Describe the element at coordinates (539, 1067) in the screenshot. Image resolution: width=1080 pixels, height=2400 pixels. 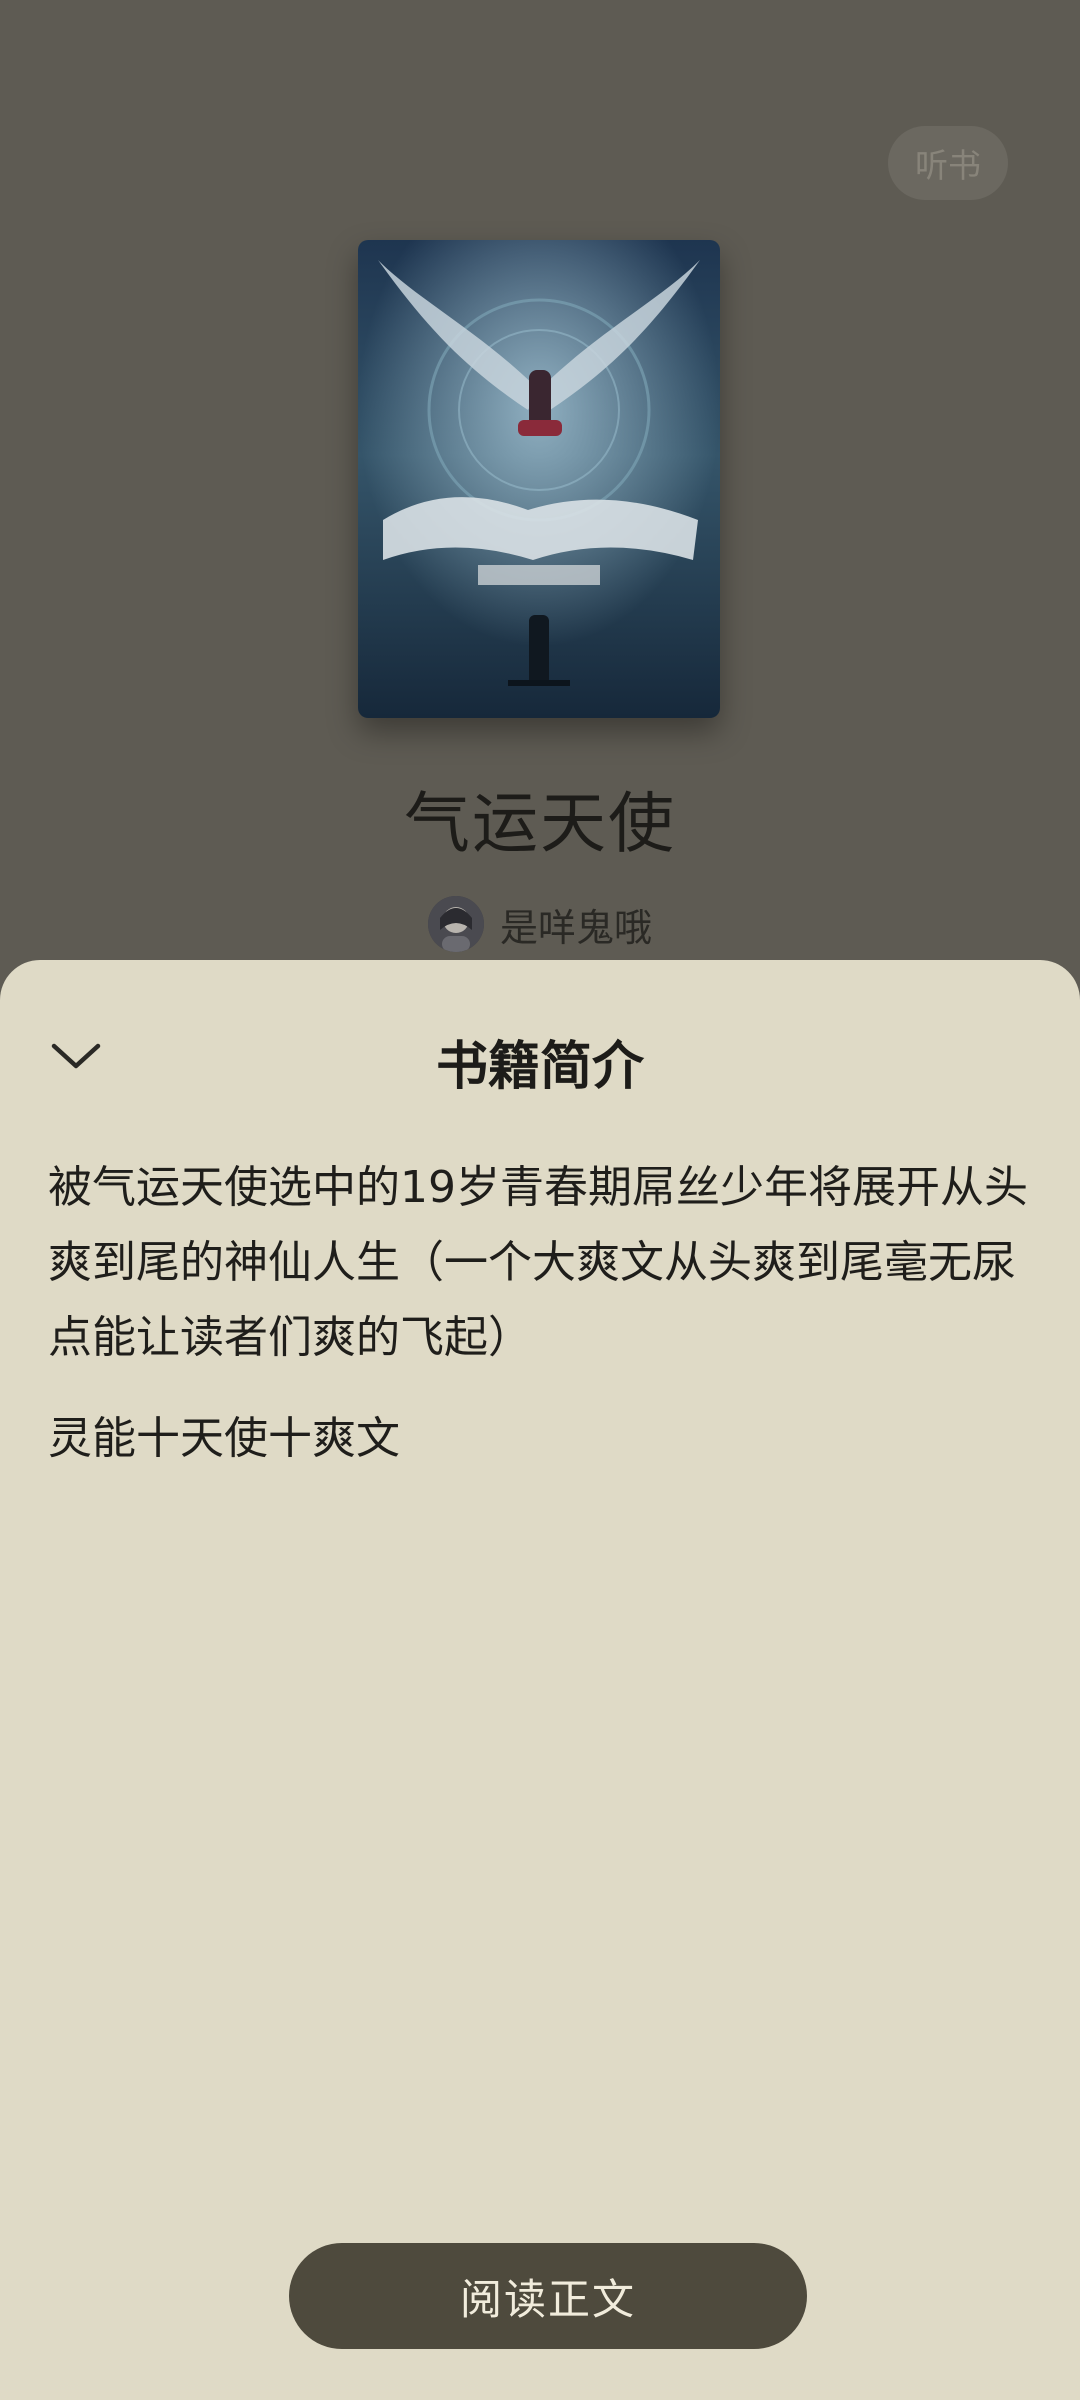
I see `sheet-title: 书籍简介` at that location.